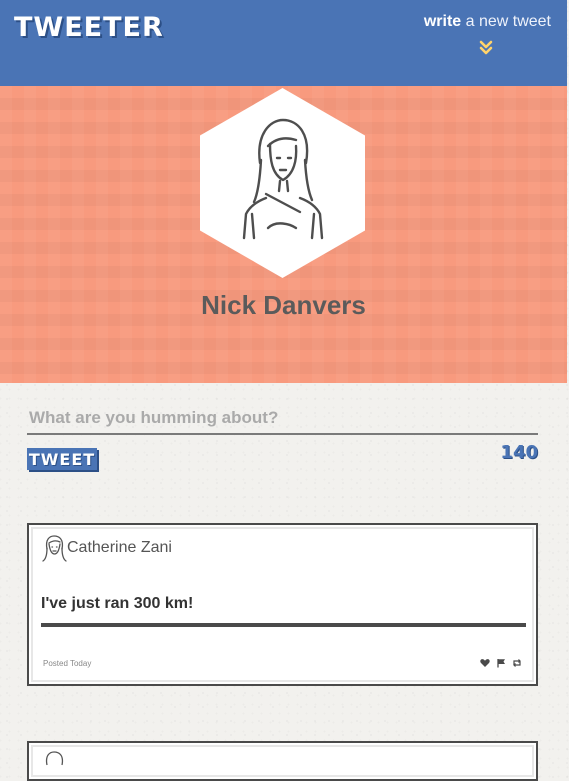 This screenshot has width=569, height=781. Describe the element at coordinates (442, 21) in the screenshot. I see `write-link-strong: write` at that location.